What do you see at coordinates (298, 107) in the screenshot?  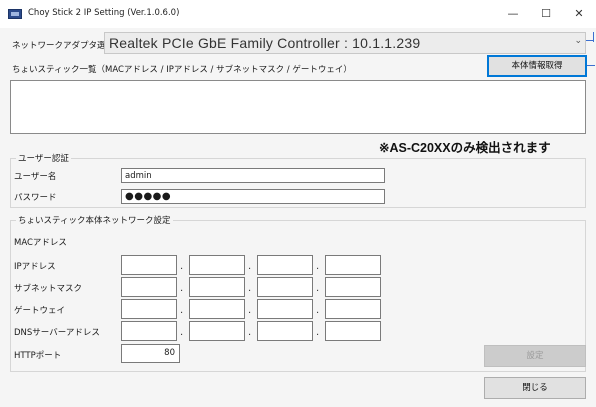 I see `device-listbox` at bounding box center [298, 107].